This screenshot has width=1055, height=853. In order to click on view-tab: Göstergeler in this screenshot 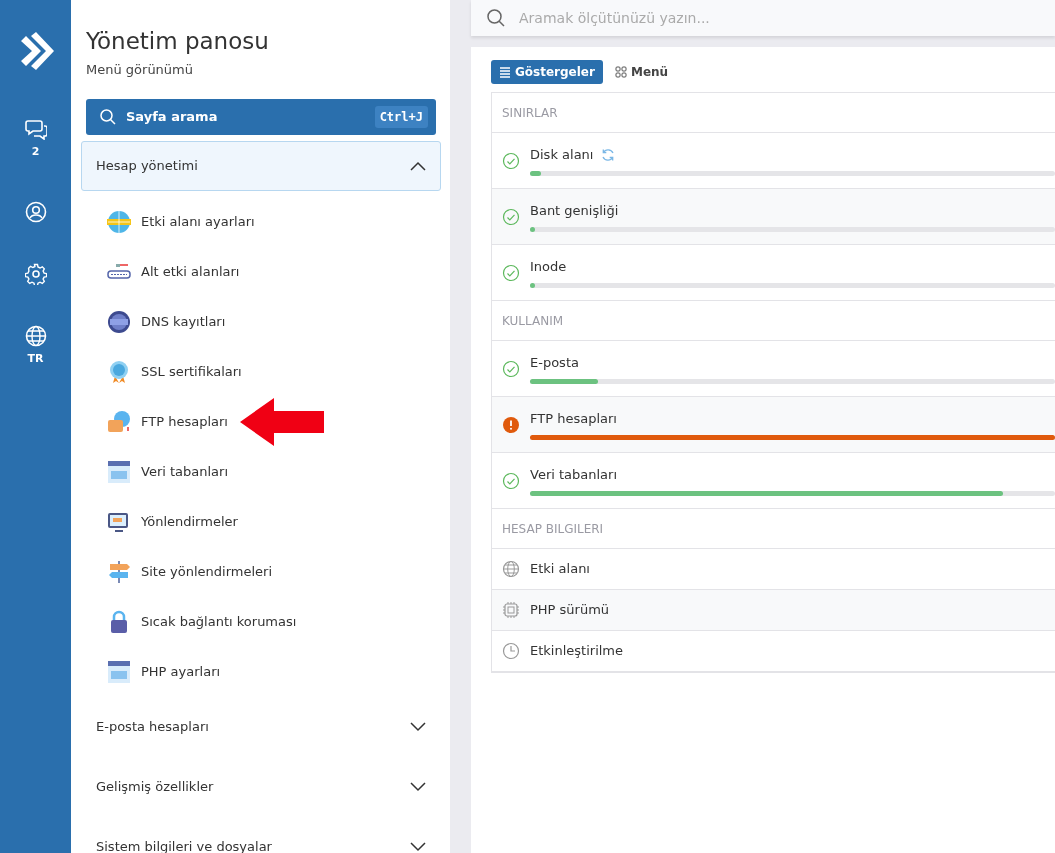, I will do `click(547, 72)`.